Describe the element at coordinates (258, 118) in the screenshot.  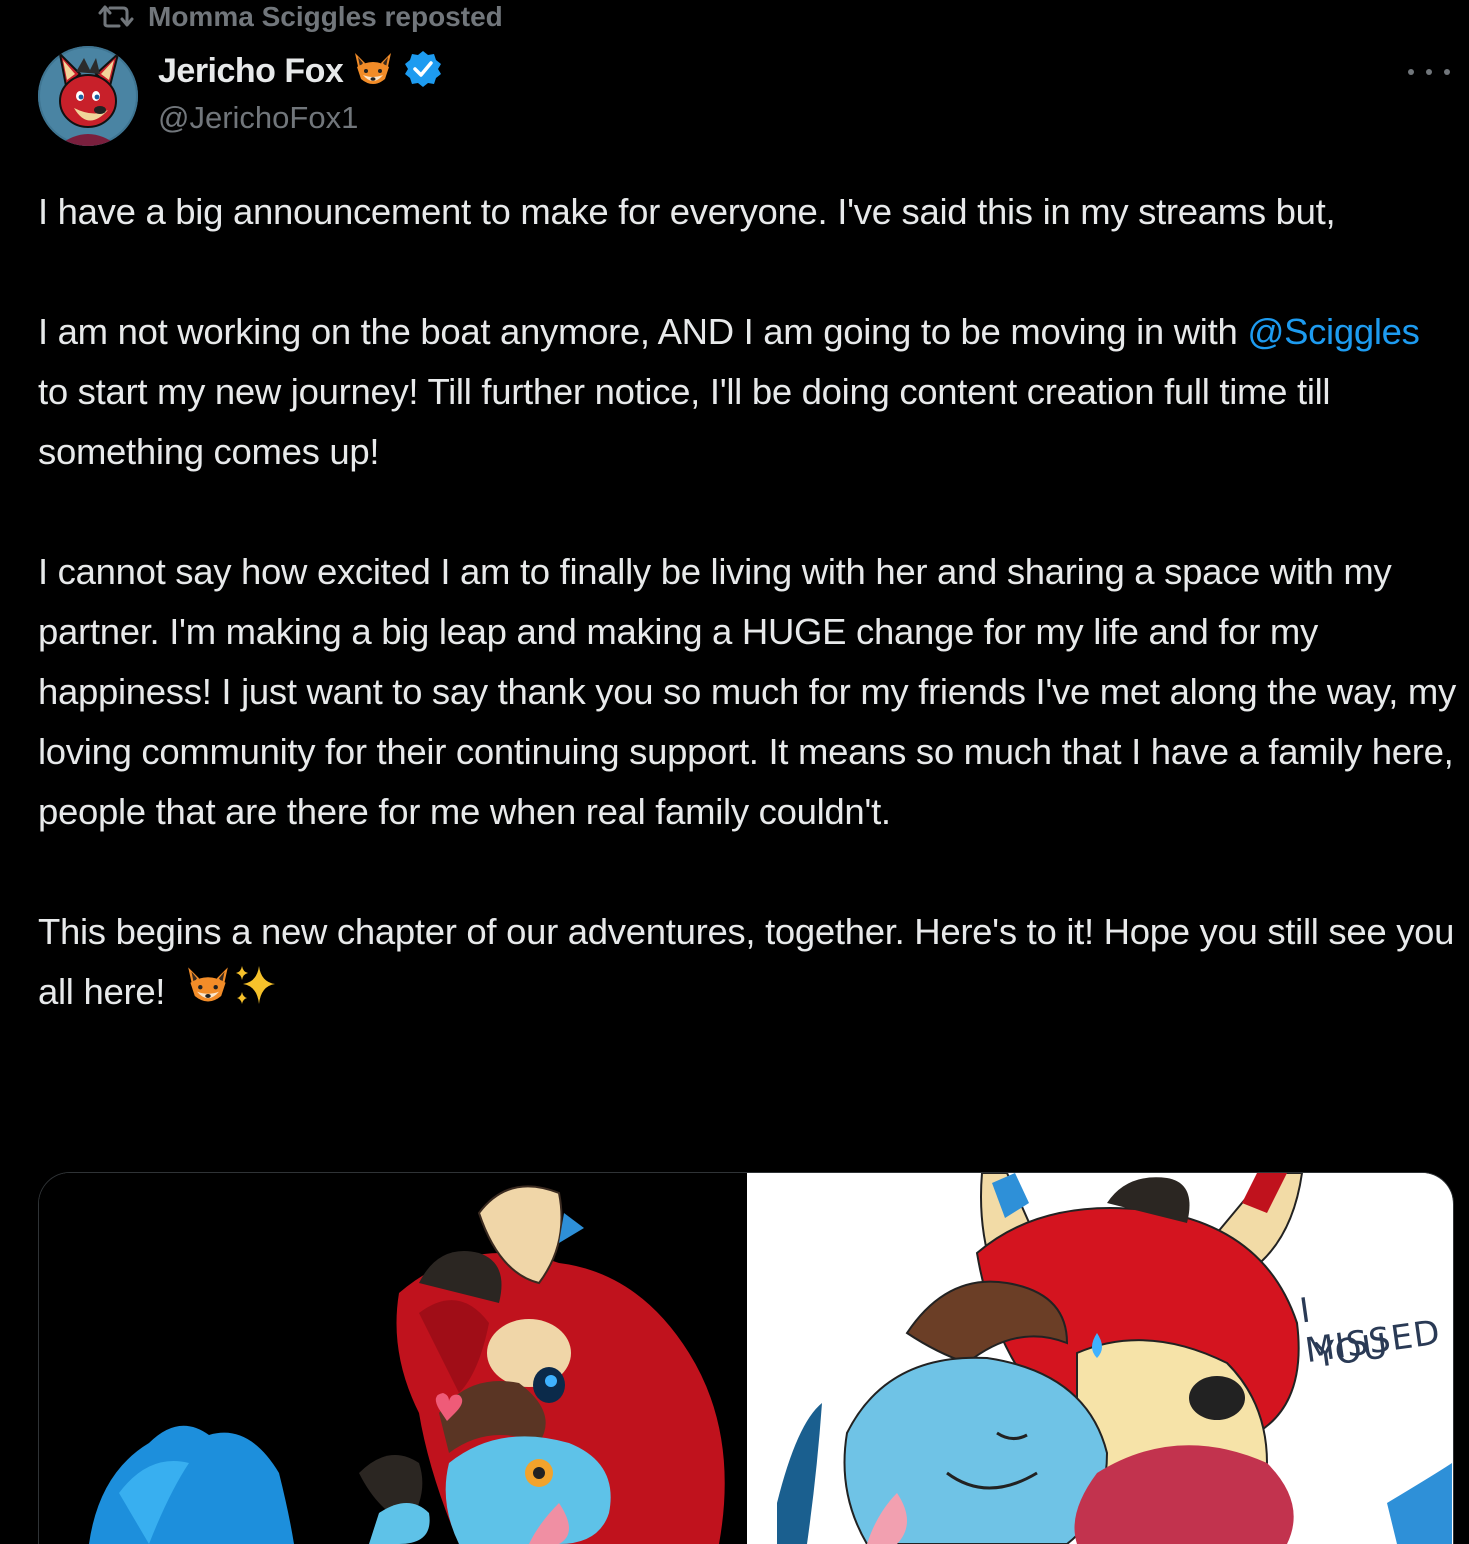
I see `author-handle: @JerichoFox1` at that location.